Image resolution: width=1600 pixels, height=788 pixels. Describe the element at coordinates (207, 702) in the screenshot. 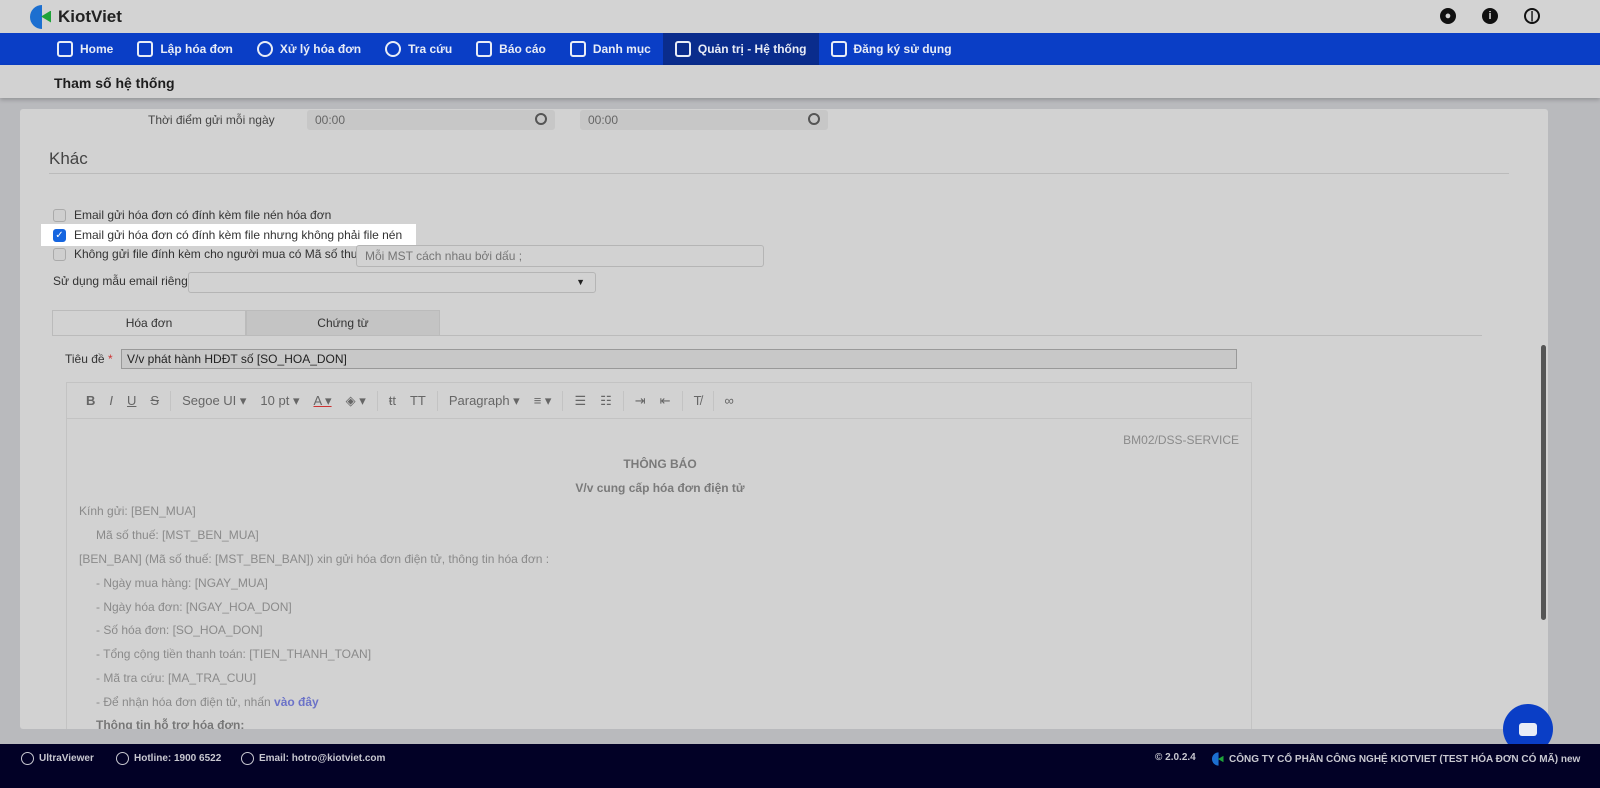

I see `body-line: - Để nhận hóa đơn điện tử, nhấn vào đây` at that location.